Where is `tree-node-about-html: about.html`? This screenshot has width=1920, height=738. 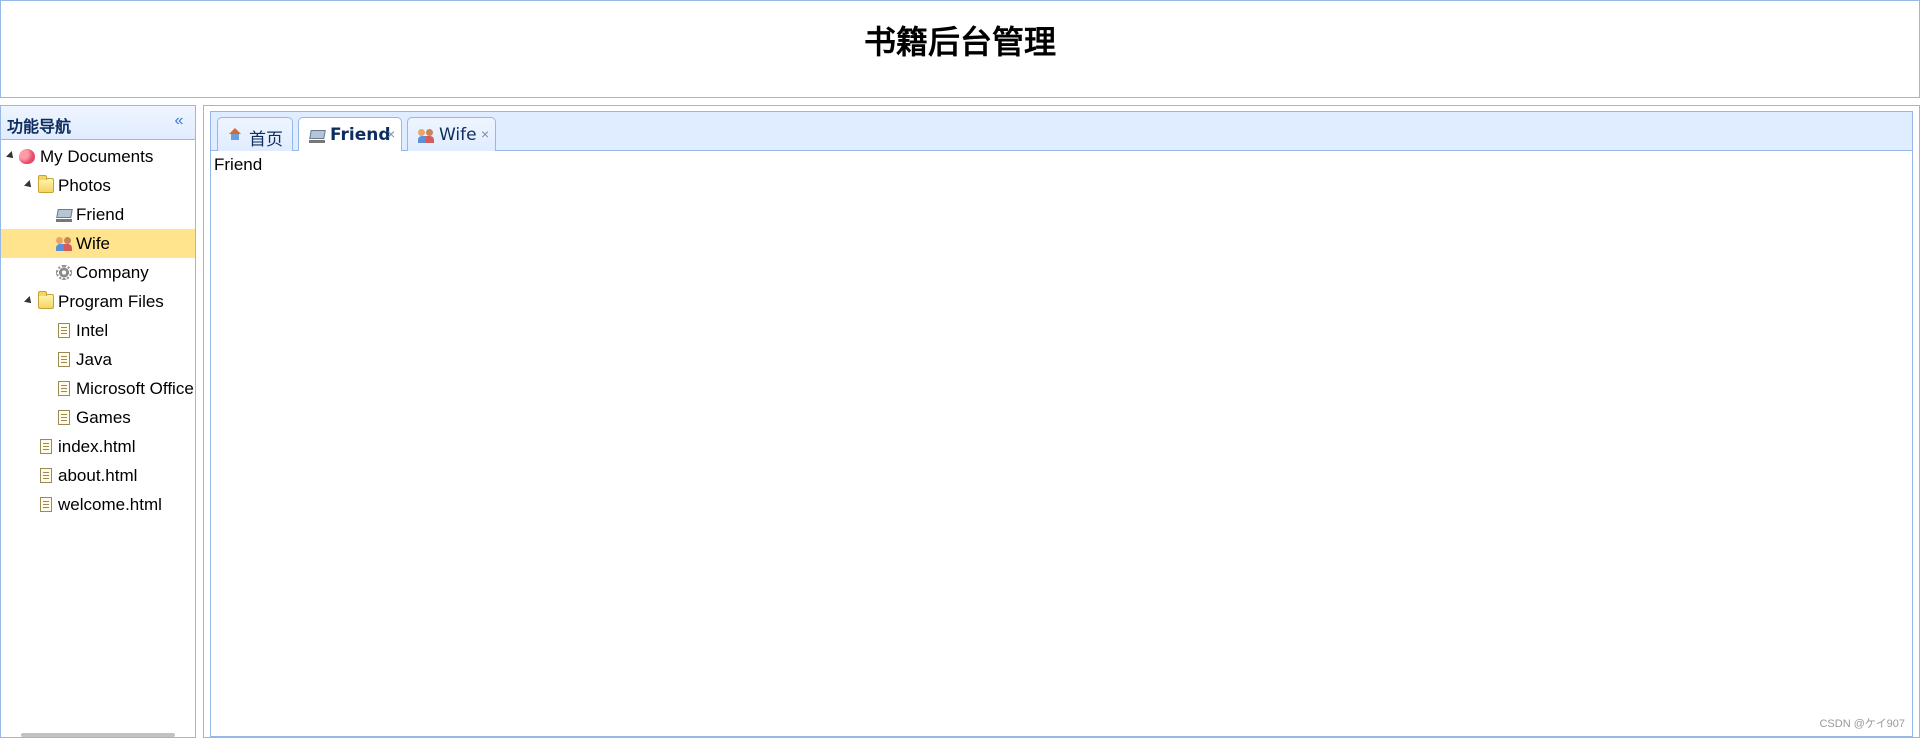 tree-node-about-html: about.html is located at coordinates (98, 475).